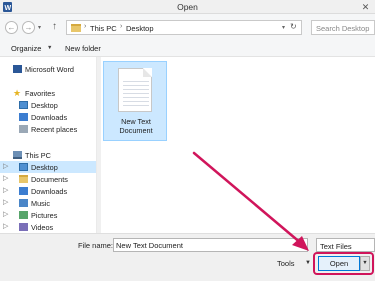 The height and width of the screenshot is (281, 375). What do you see at coordinates (345, 245) in the screenshot?
I see `file-type-select: Text Files` at bounding box center [345, 245].